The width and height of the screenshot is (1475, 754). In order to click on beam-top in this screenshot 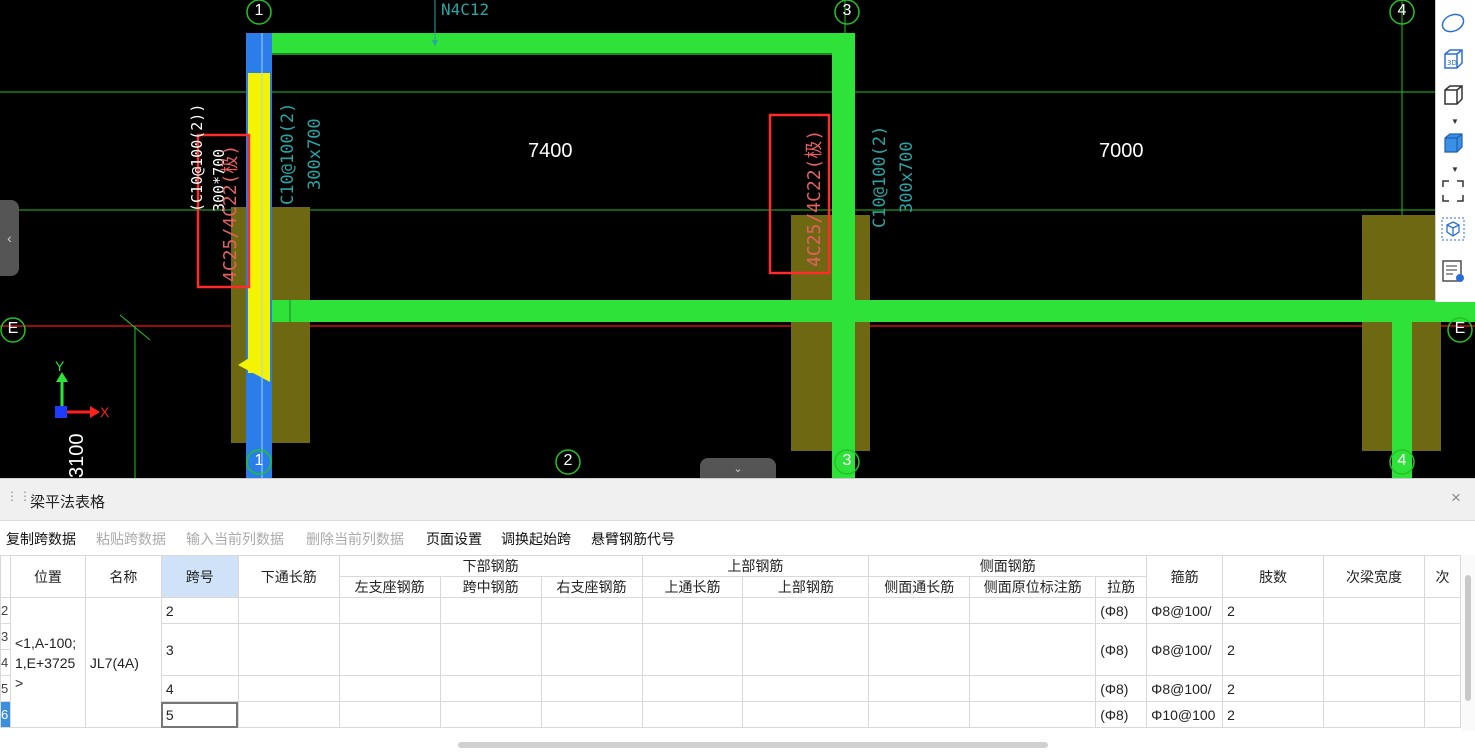, I will do `click(551, 43)`.